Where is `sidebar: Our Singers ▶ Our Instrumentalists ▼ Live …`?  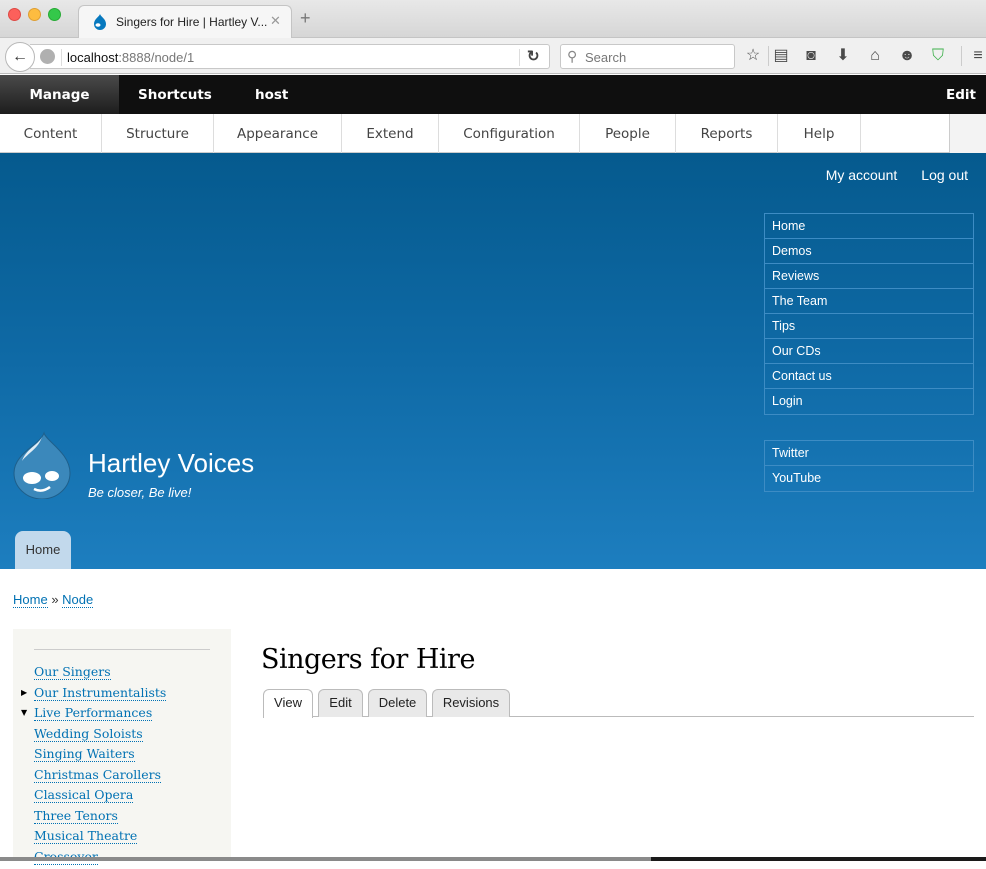 sidebar: Our Singers ▶ Our Instrumentalists ▼ Live … is located at coordinates (122, 745).